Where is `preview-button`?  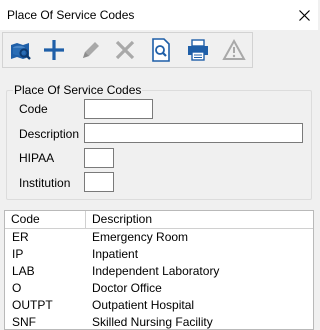
preview-button is located at coordinates (161, 50).